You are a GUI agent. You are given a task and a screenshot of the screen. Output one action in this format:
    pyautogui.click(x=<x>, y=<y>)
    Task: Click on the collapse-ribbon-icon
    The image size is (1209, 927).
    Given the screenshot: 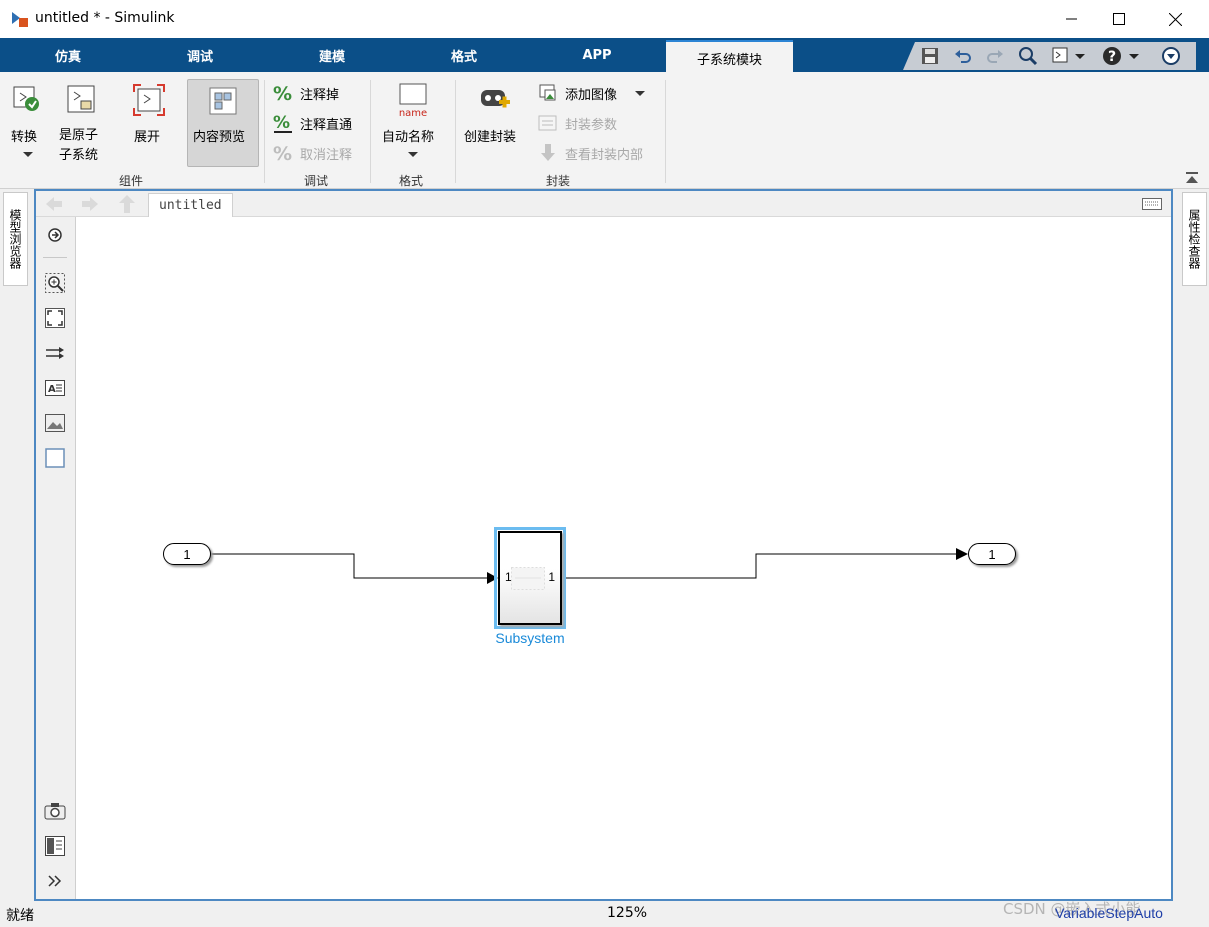 What is the action you would take?
    pyautogui.click(x=1192, y=178)
    